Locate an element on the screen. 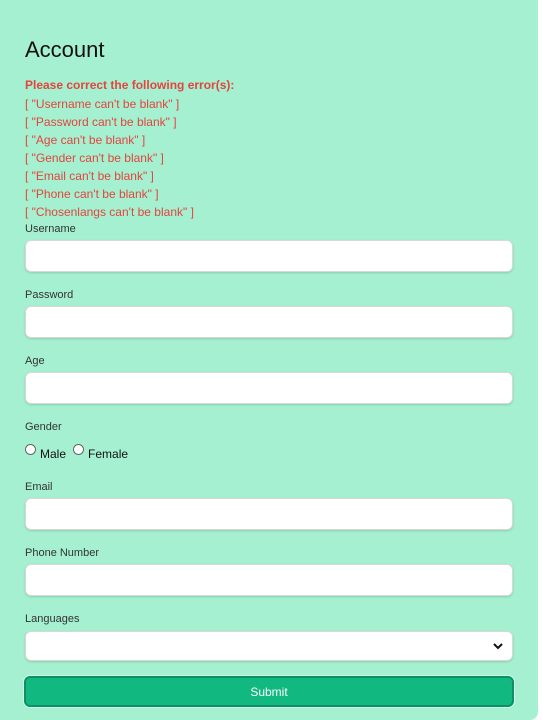  gender-female-radio is located at coordinates (79, 449).